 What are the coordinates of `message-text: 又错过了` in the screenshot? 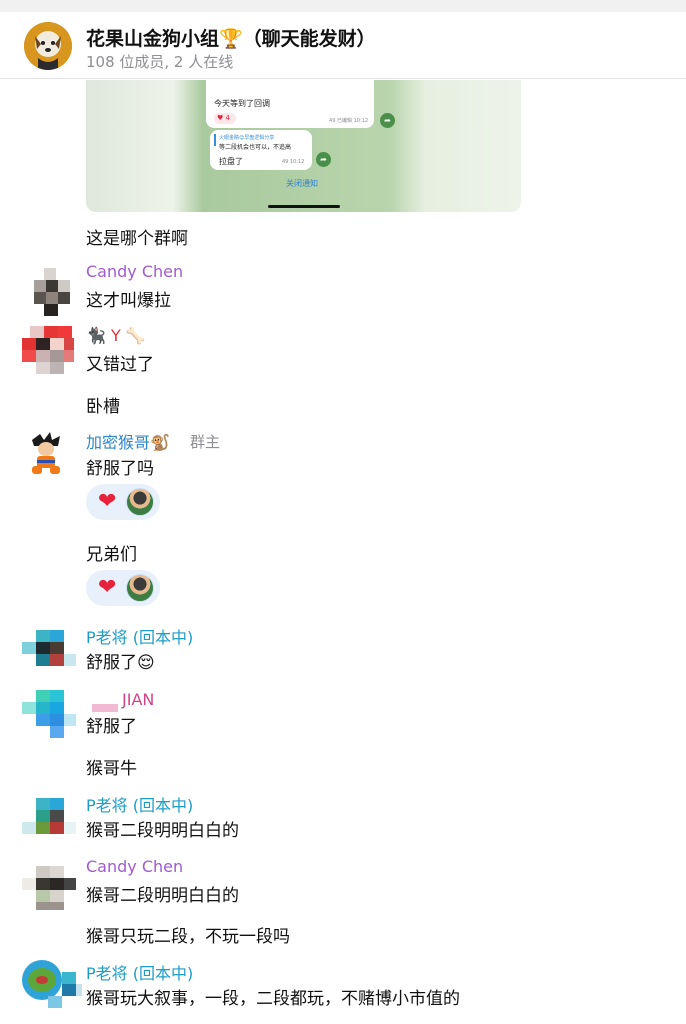 It's located at (120, 365).